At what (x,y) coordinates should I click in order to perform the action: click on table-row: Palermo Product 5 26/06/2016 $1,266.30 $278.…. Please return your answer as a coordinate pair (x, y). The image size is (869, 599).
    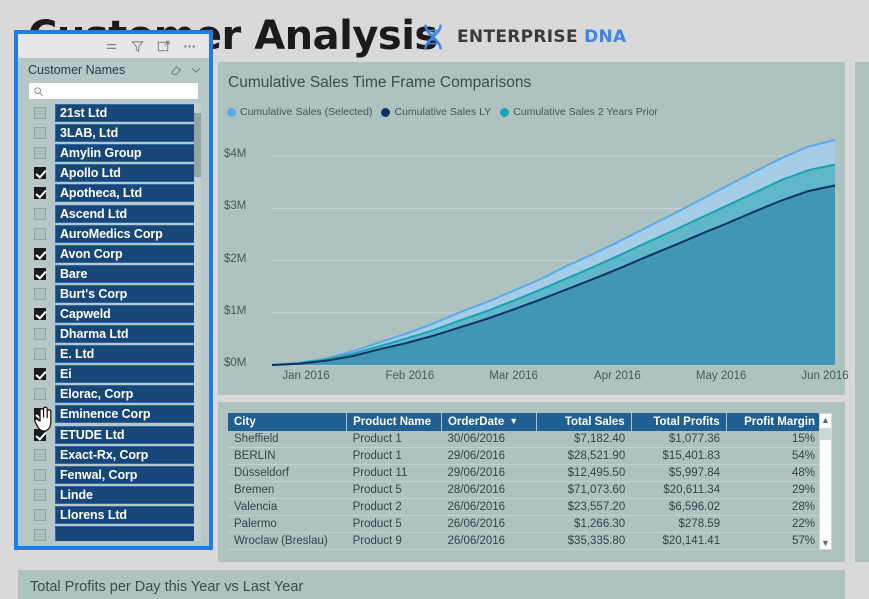
    Looking at the image, I should click on (524, 524).